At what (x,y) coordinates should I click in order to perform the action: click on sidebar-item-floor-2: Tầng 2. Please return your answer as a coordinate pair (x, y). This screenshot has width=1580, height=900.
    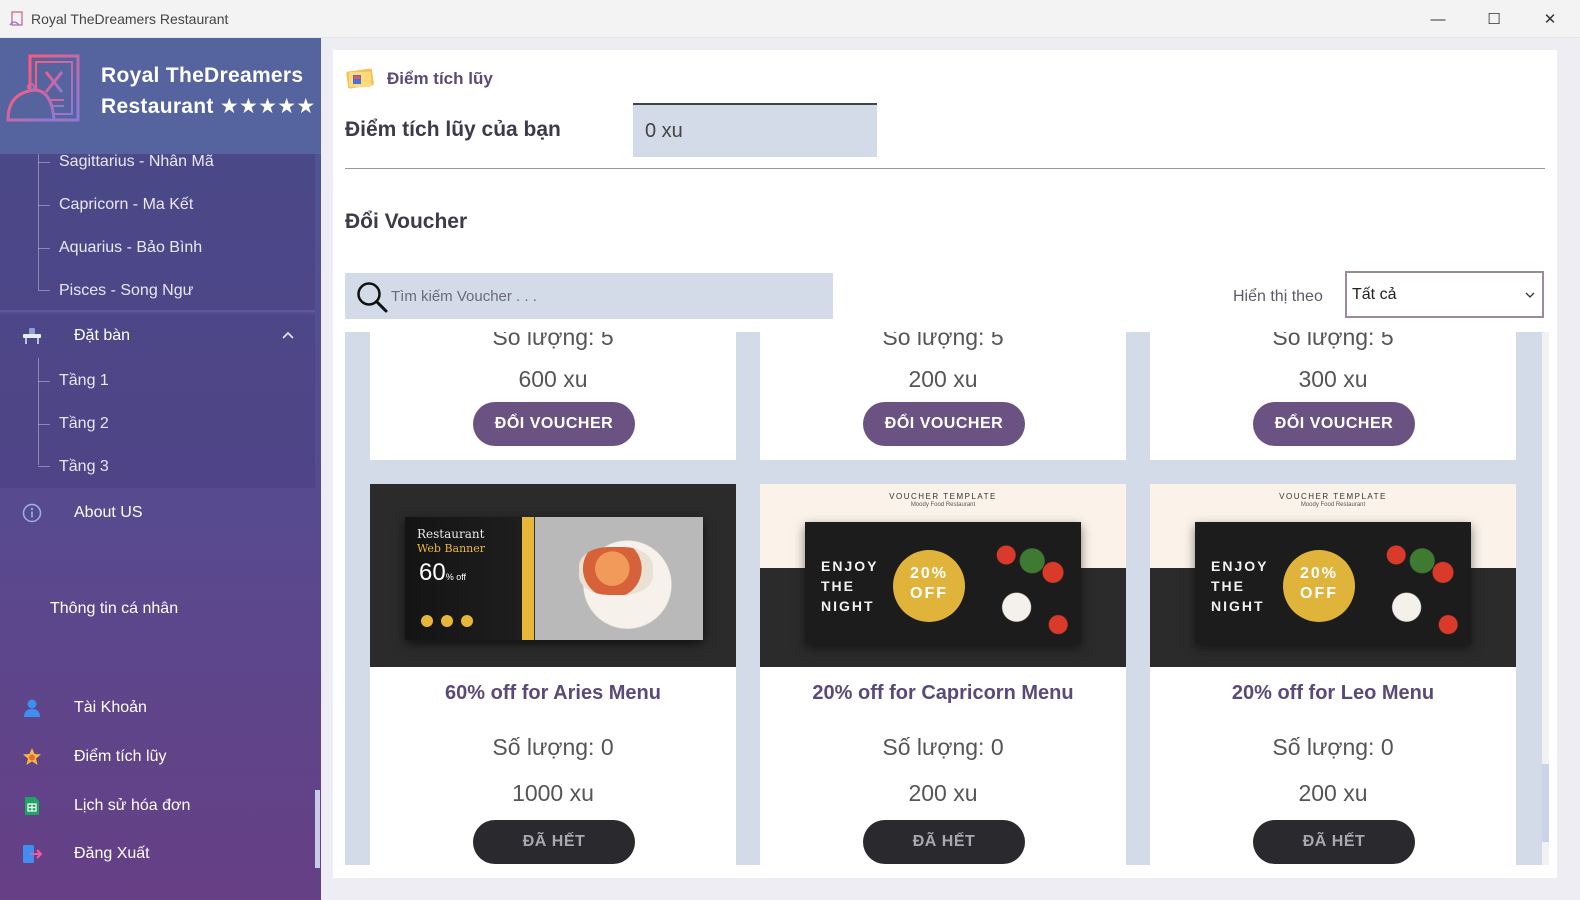
    Looking at the image, I should click on (84, 424).